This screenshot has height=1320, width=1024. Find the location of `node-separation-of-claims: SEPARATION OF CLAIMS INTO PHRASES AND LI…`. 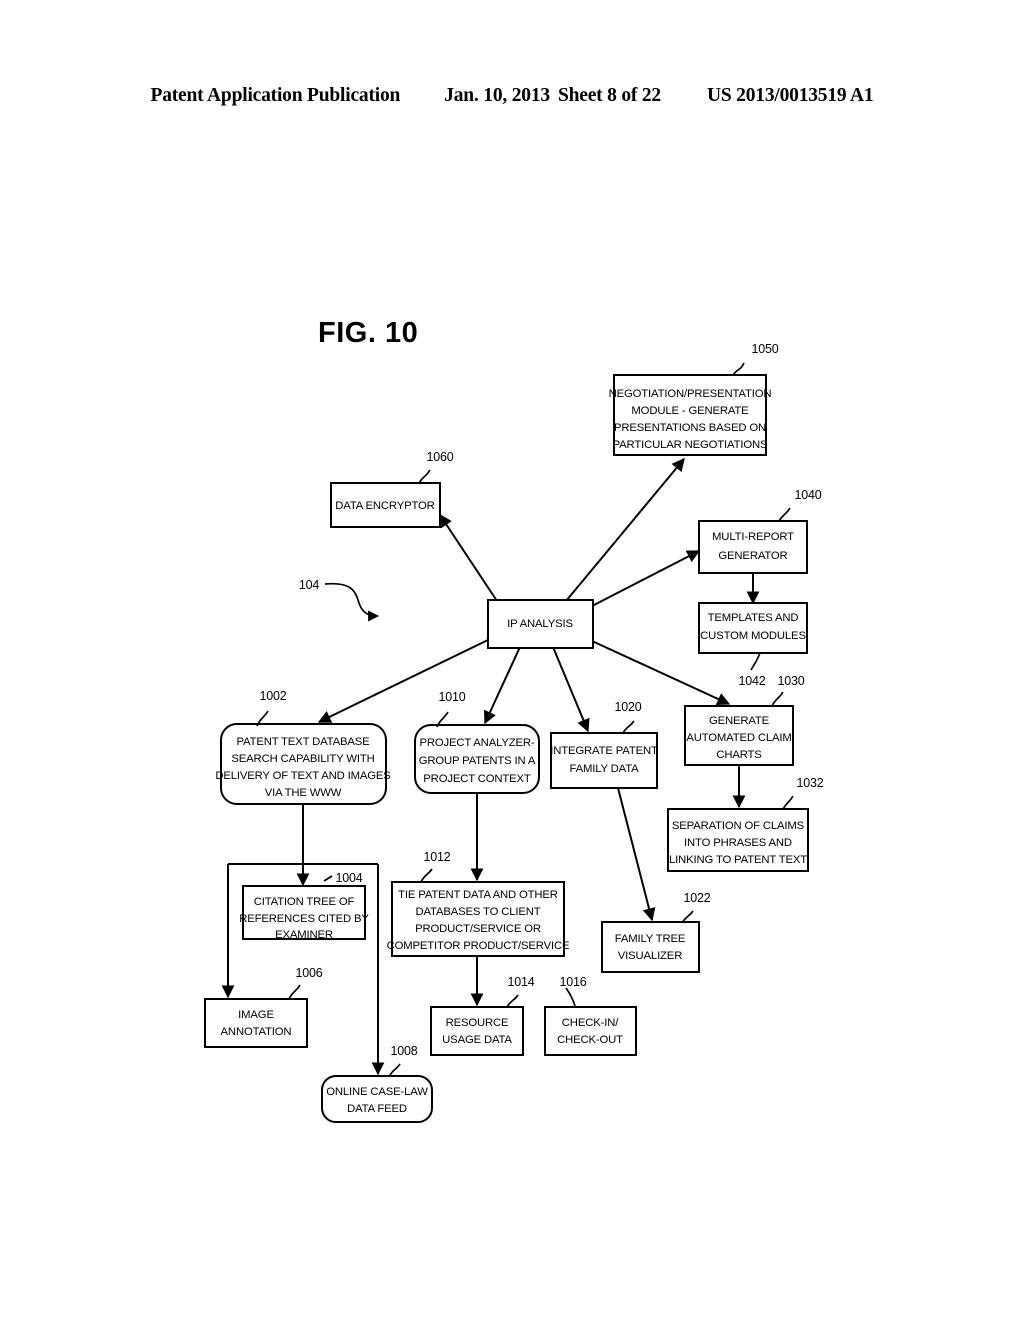

node-separation-of-claims: SEPARATION OF CLAIMS INTO PHRASES AND LI… is located at coordinates (738, 840).